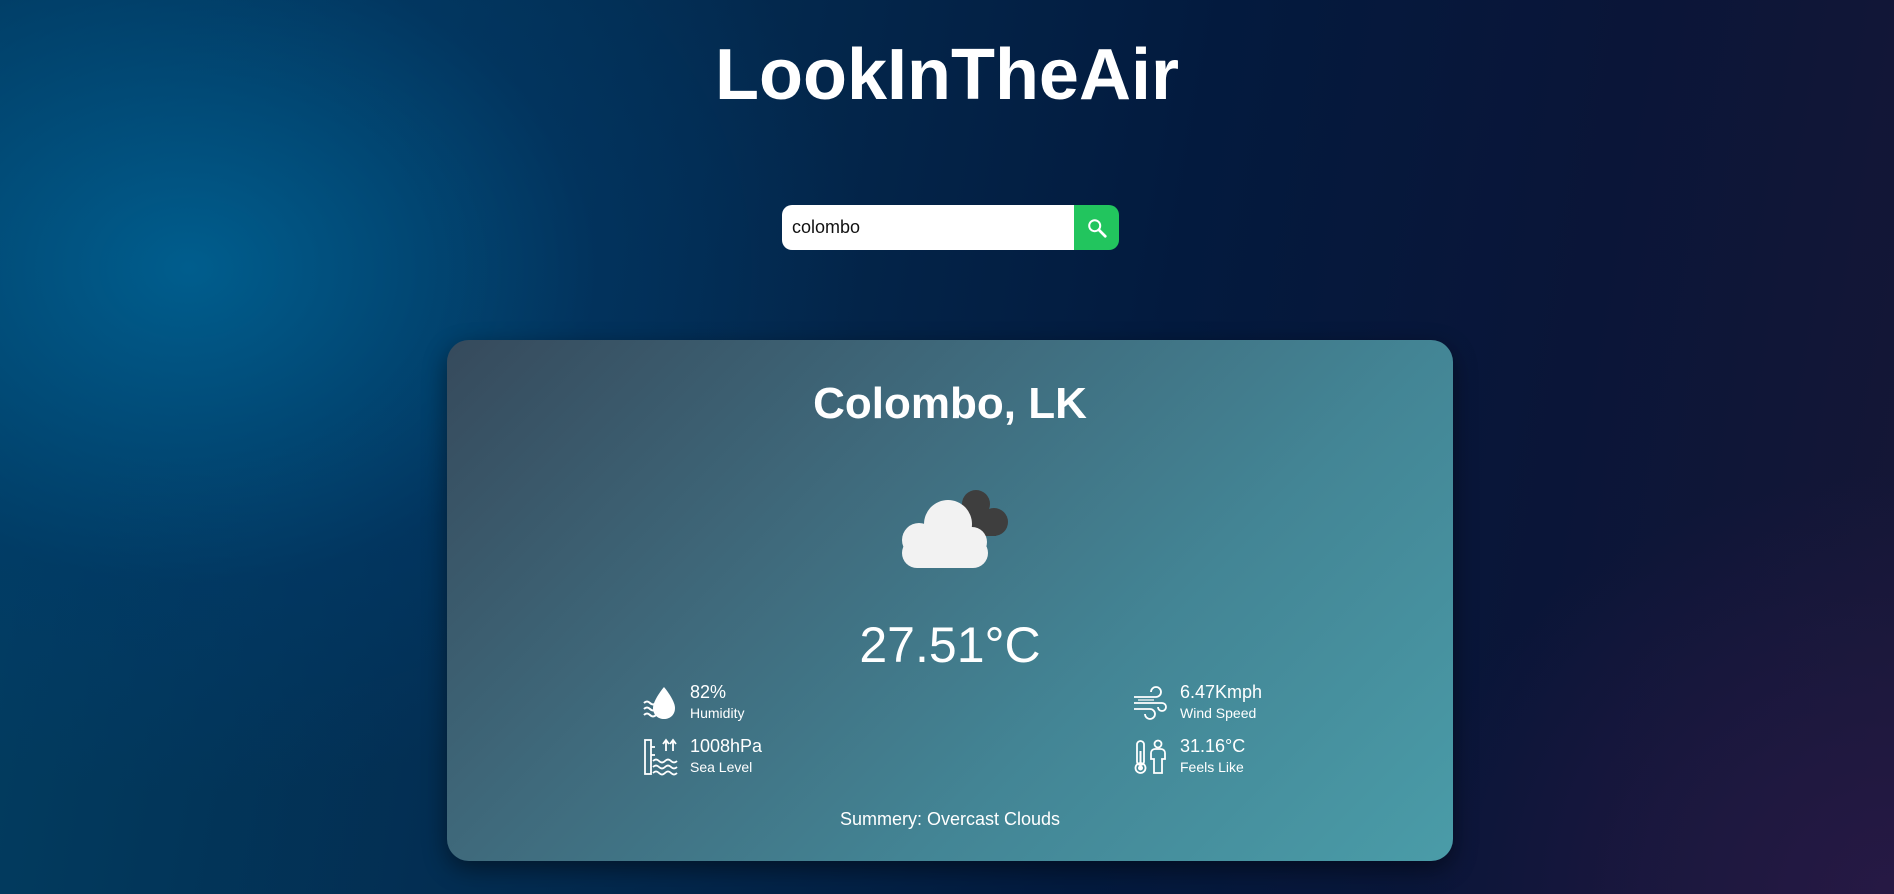  What do you see at coordinates (950, 403) in the screenshot?
I see `city-name: Colombo, LK` at bounding box center [950, 403].